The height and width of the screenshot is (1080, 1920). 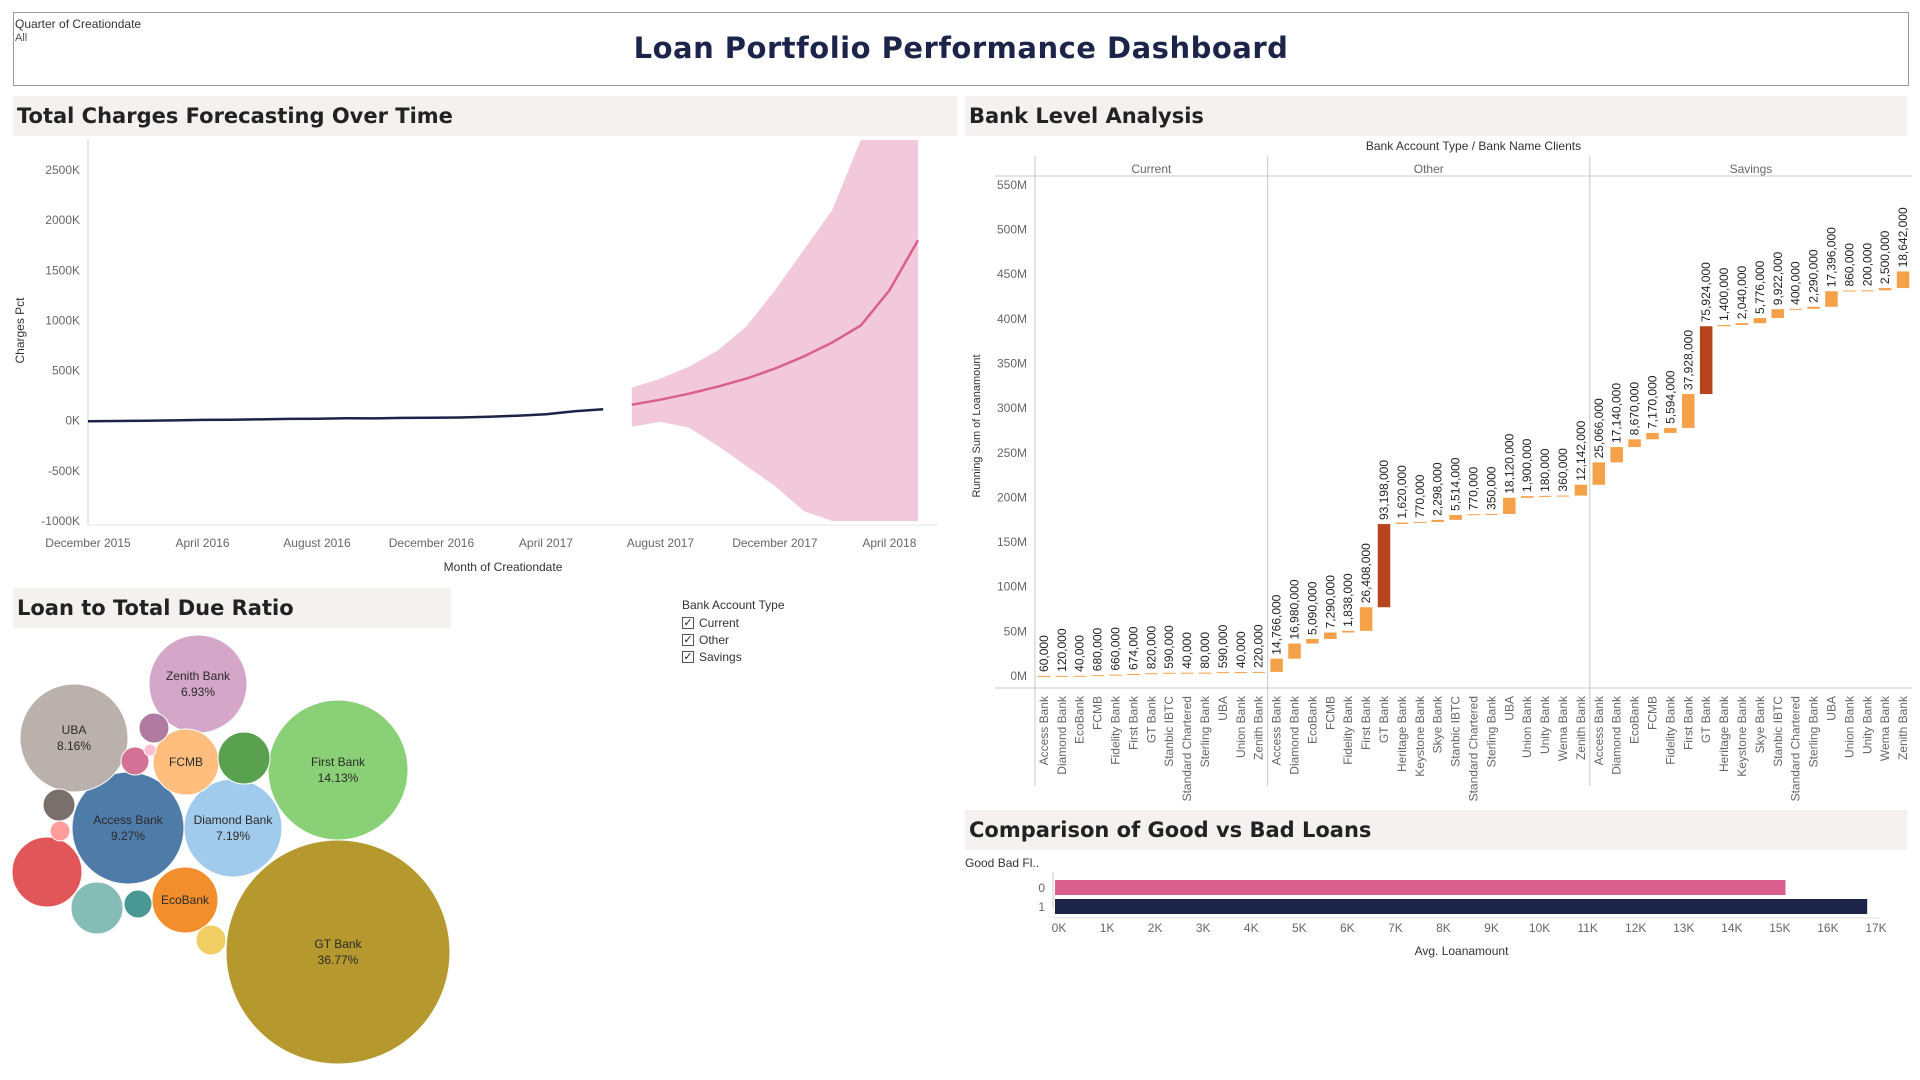 I want to click on x-tick-label: 5K, so click(x=1299, y=928).